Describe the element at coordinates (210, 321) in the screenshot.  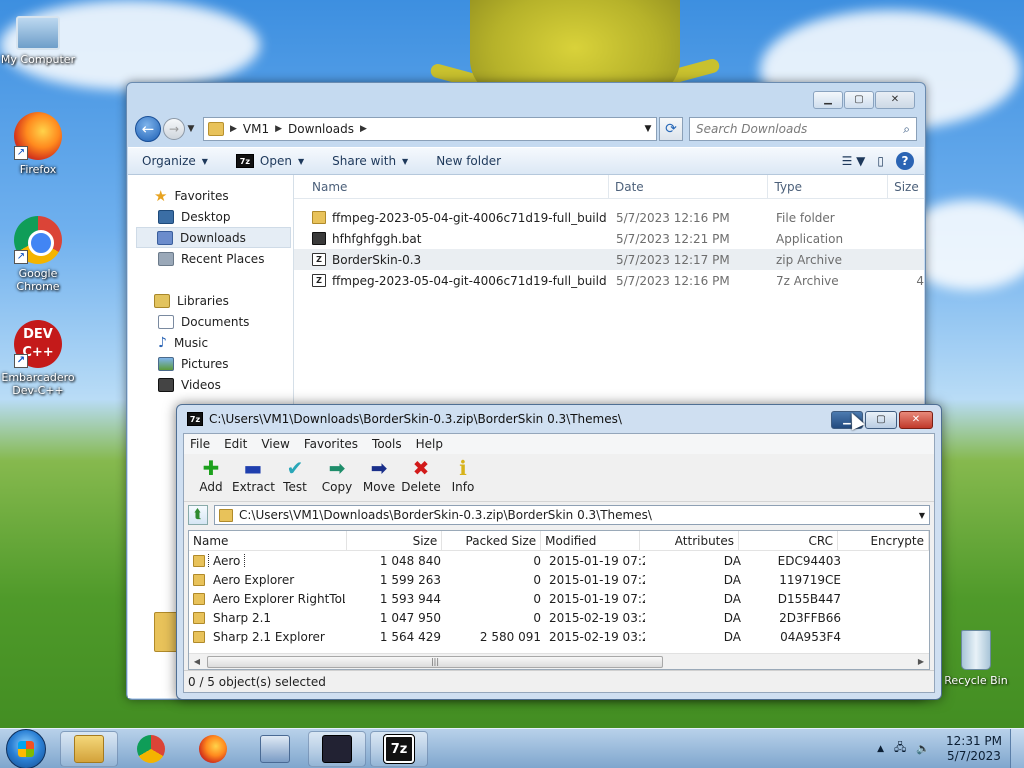
I see `nav-documents: Documents` at that location.